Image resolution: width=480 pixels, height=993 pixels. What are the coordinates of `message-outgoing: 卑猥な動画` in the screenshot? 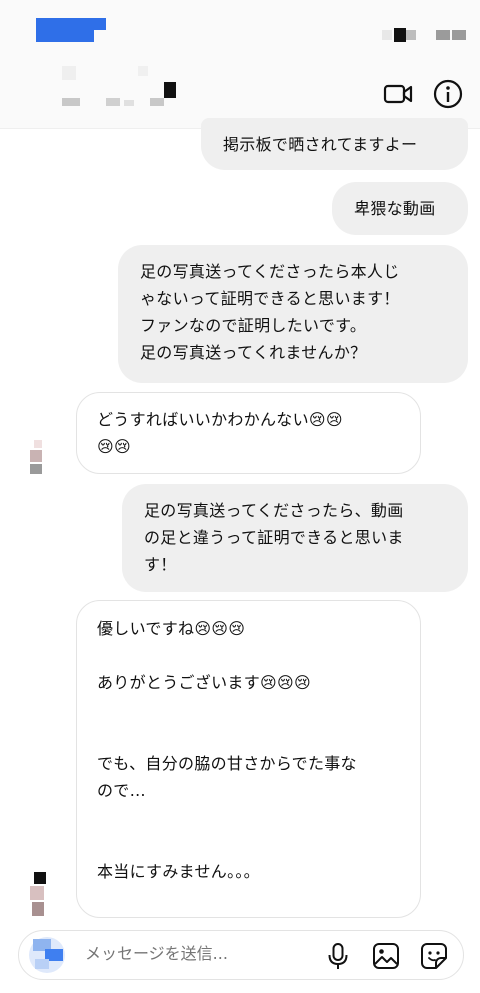 It's located at (400, 208).